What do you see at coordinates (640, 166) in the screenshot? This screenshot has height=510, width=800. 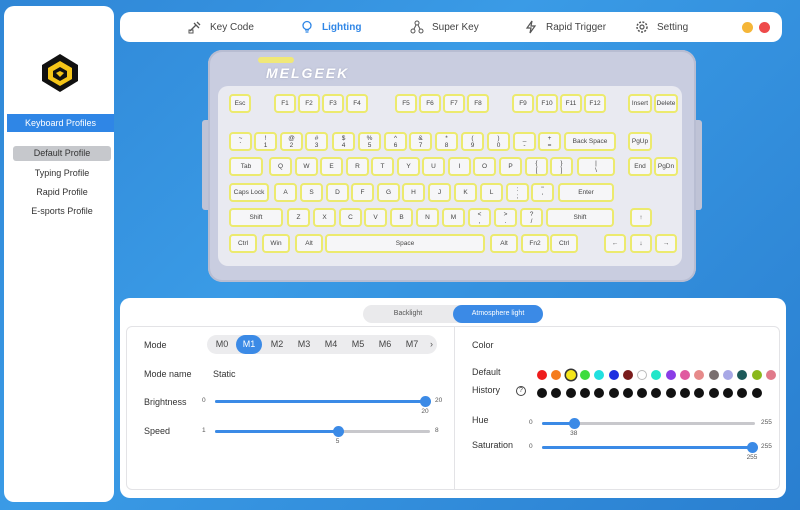 I see `key-end: End` at bounding box center [640, 166].